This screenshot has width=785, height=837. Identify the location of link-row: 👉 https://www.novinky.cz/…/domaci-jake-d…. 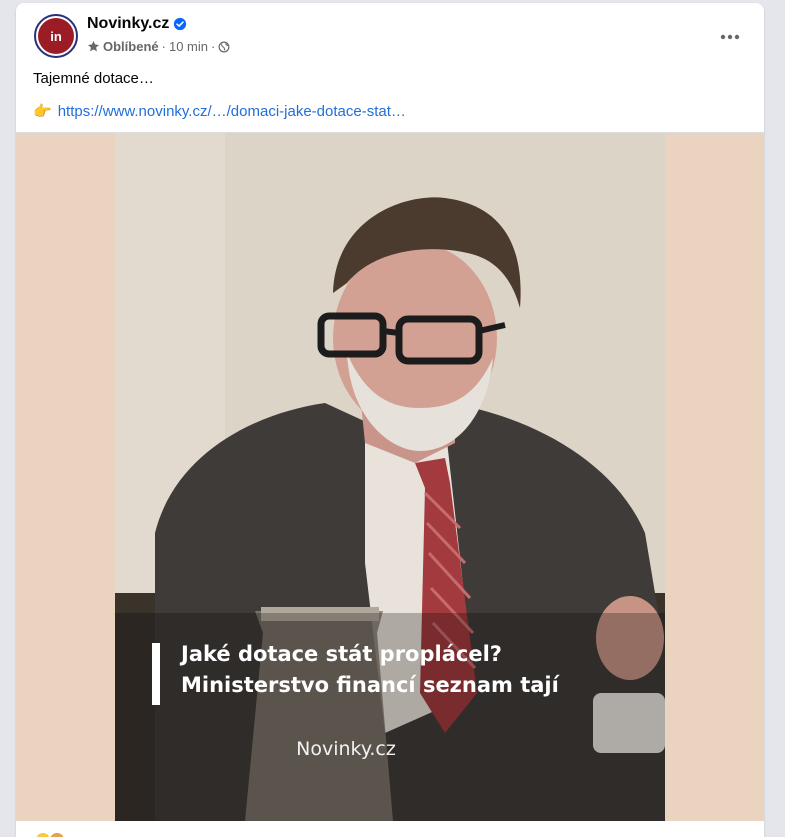
(219, 111).